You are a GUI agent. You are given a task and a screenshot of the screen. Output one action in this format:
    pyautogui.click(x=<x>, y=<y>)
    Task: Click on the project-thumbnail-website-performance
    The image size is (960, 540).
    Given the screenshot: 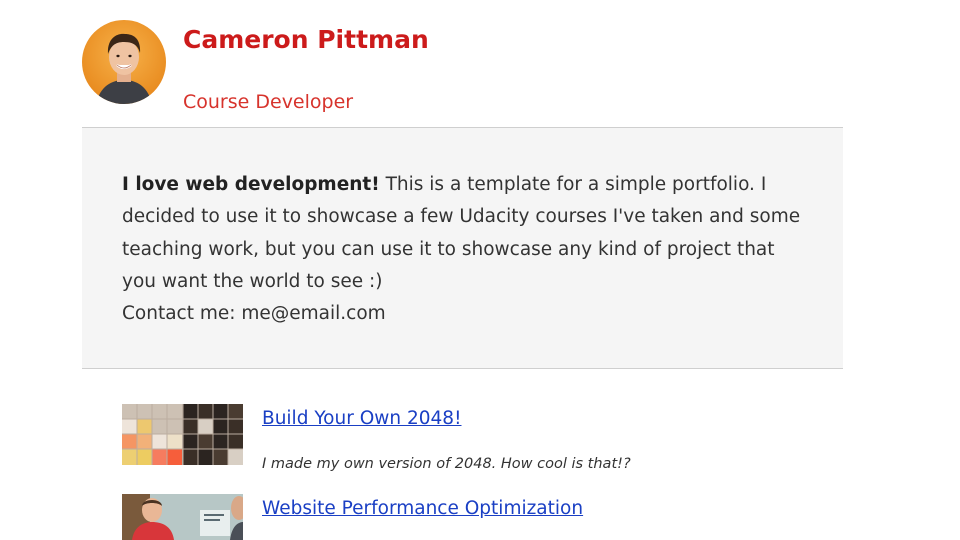 What is the action you would take?
    pyautogui.click(x=182, y=517)
    